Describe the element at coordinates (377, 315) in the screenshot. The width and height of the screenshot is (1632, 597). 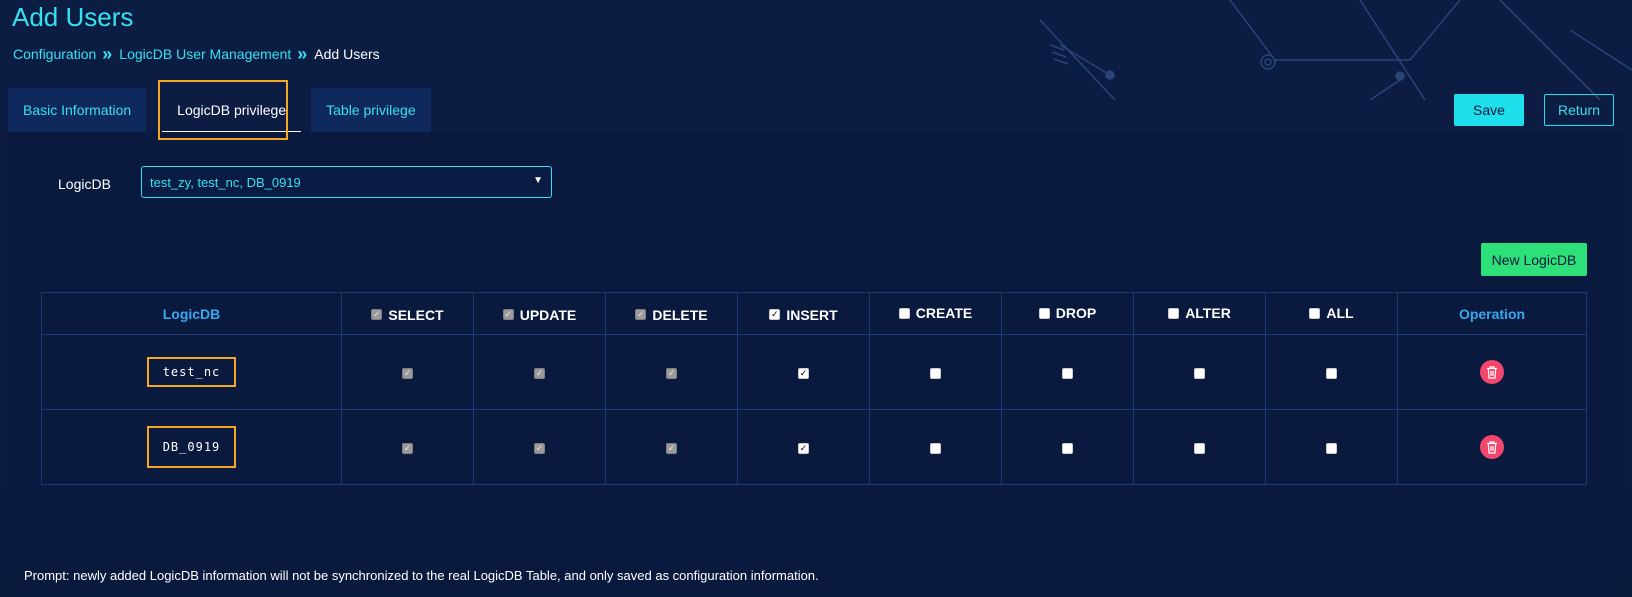
I see `select-all-checkbox: ✓` at that location.